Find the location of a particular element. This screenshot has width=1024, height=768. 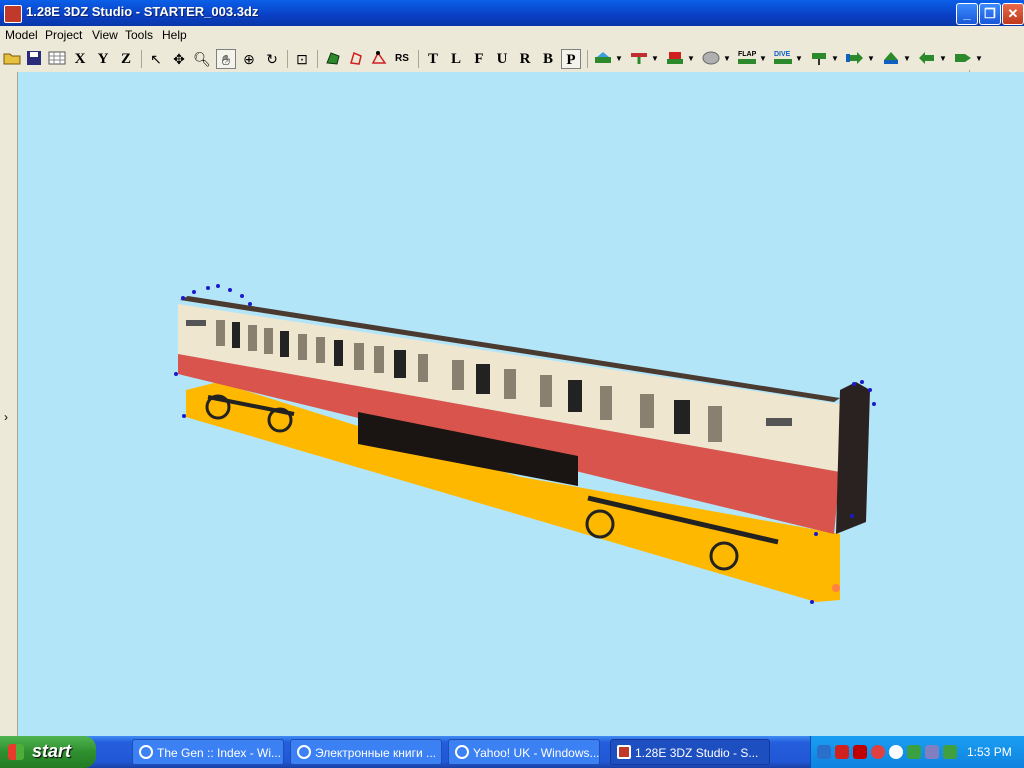

view-front-button: F is located at coordinates (479, 59).